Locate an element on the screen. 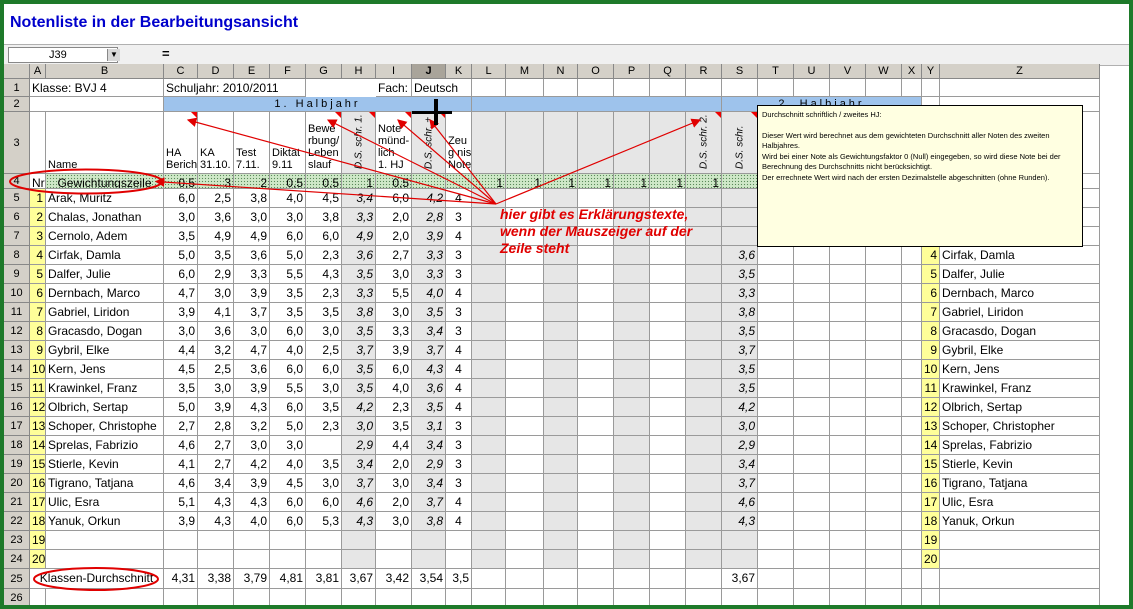  grade-avg-cell: 3,0 is located at coordinates (359, 426).